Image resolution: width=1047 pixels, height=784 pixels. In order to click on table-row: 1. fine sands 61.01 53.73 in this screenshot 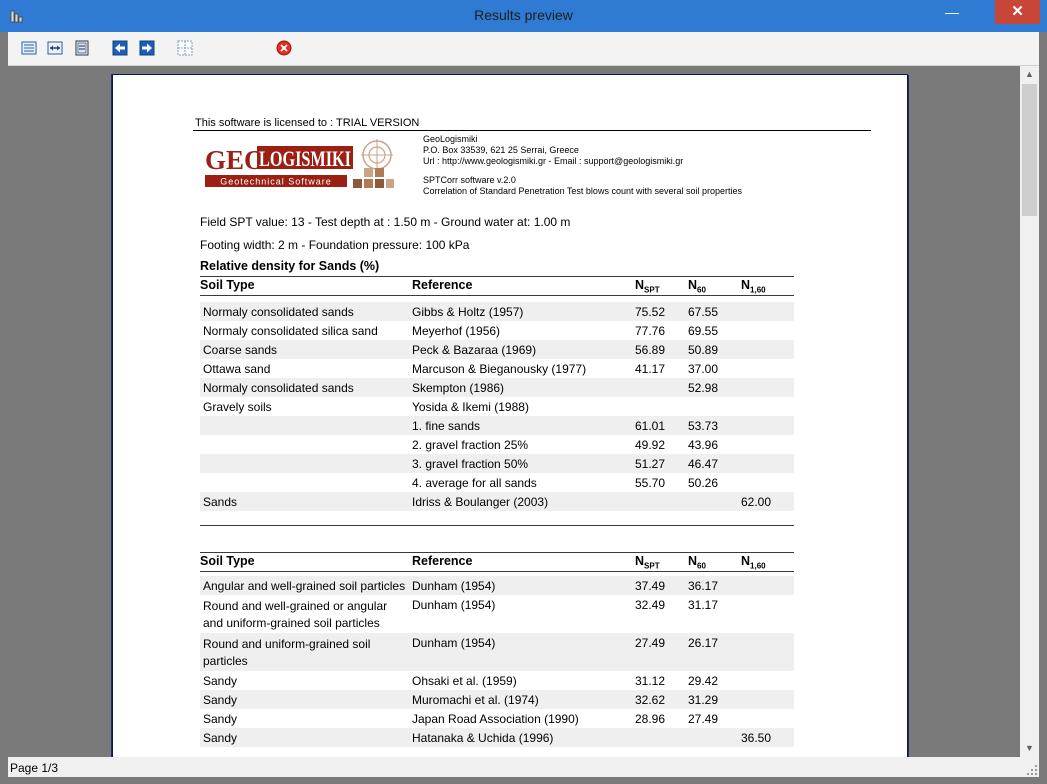, I will do `click(497, 425)`.